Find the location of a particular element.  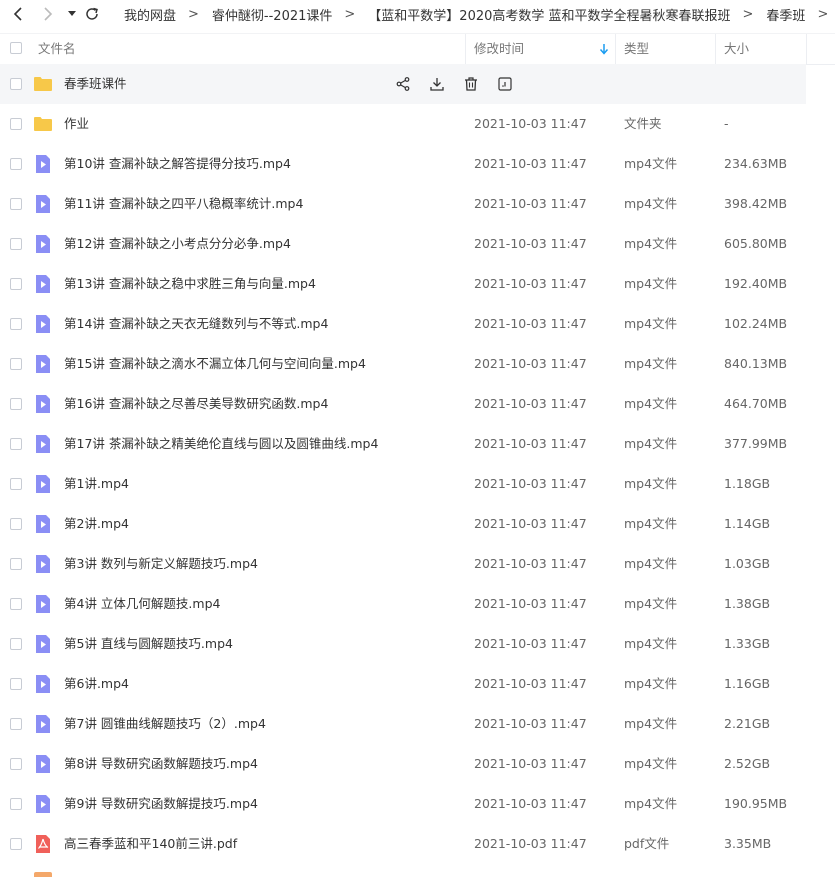

file-row: 第6讲.mp4 2021-10-03 11:47 mp4文件 1.16GB is located at coordinates (417, 684).